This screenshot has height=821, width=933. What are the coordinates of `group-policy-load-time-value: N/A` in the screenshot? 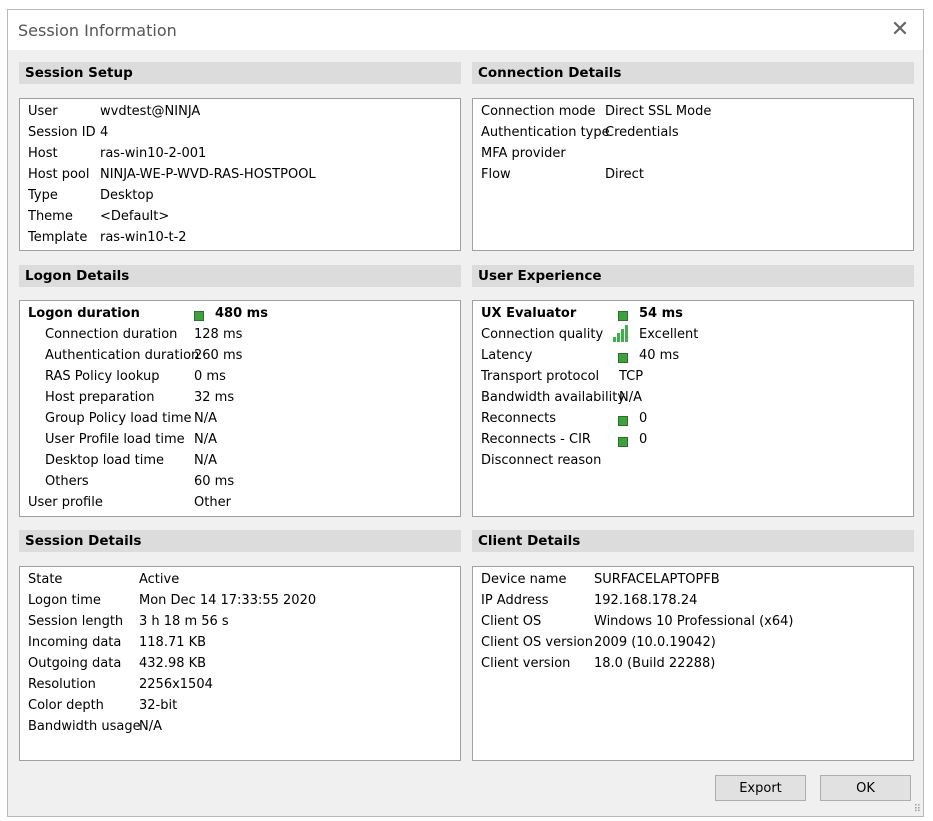 It's located at (205, 418).